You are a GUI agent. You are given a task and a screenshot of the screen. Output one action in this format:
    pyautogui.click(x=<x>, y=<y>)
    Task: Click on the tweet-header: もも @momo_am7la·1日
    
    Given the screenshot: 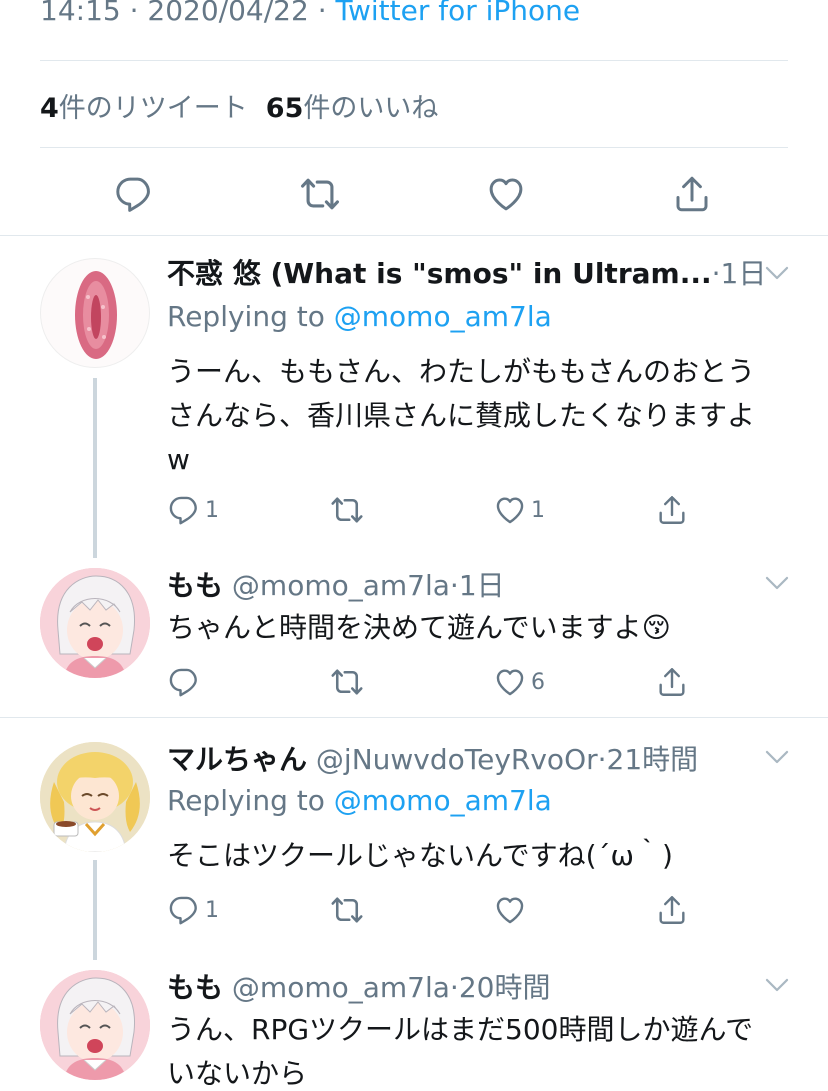 What is the action you would take?
    pyautogui.click(x=336, y=584)
    